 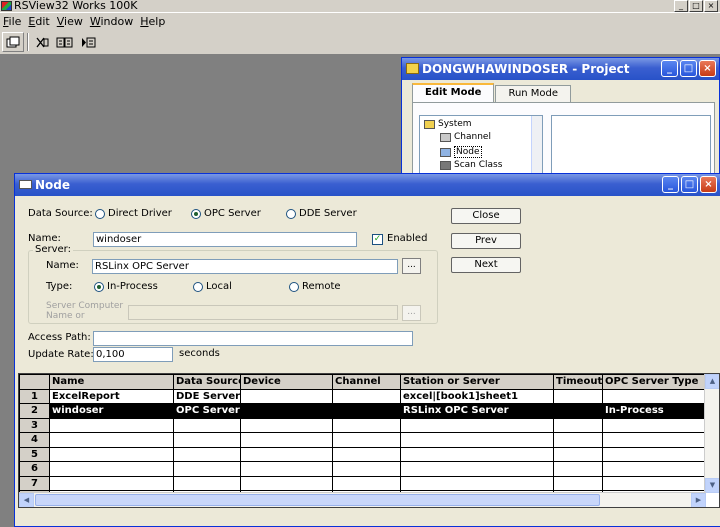 What do you see at coordinates (448, 124) in the screenshot?
I see `tree-item-system: System` at bounding box center [448, 124].